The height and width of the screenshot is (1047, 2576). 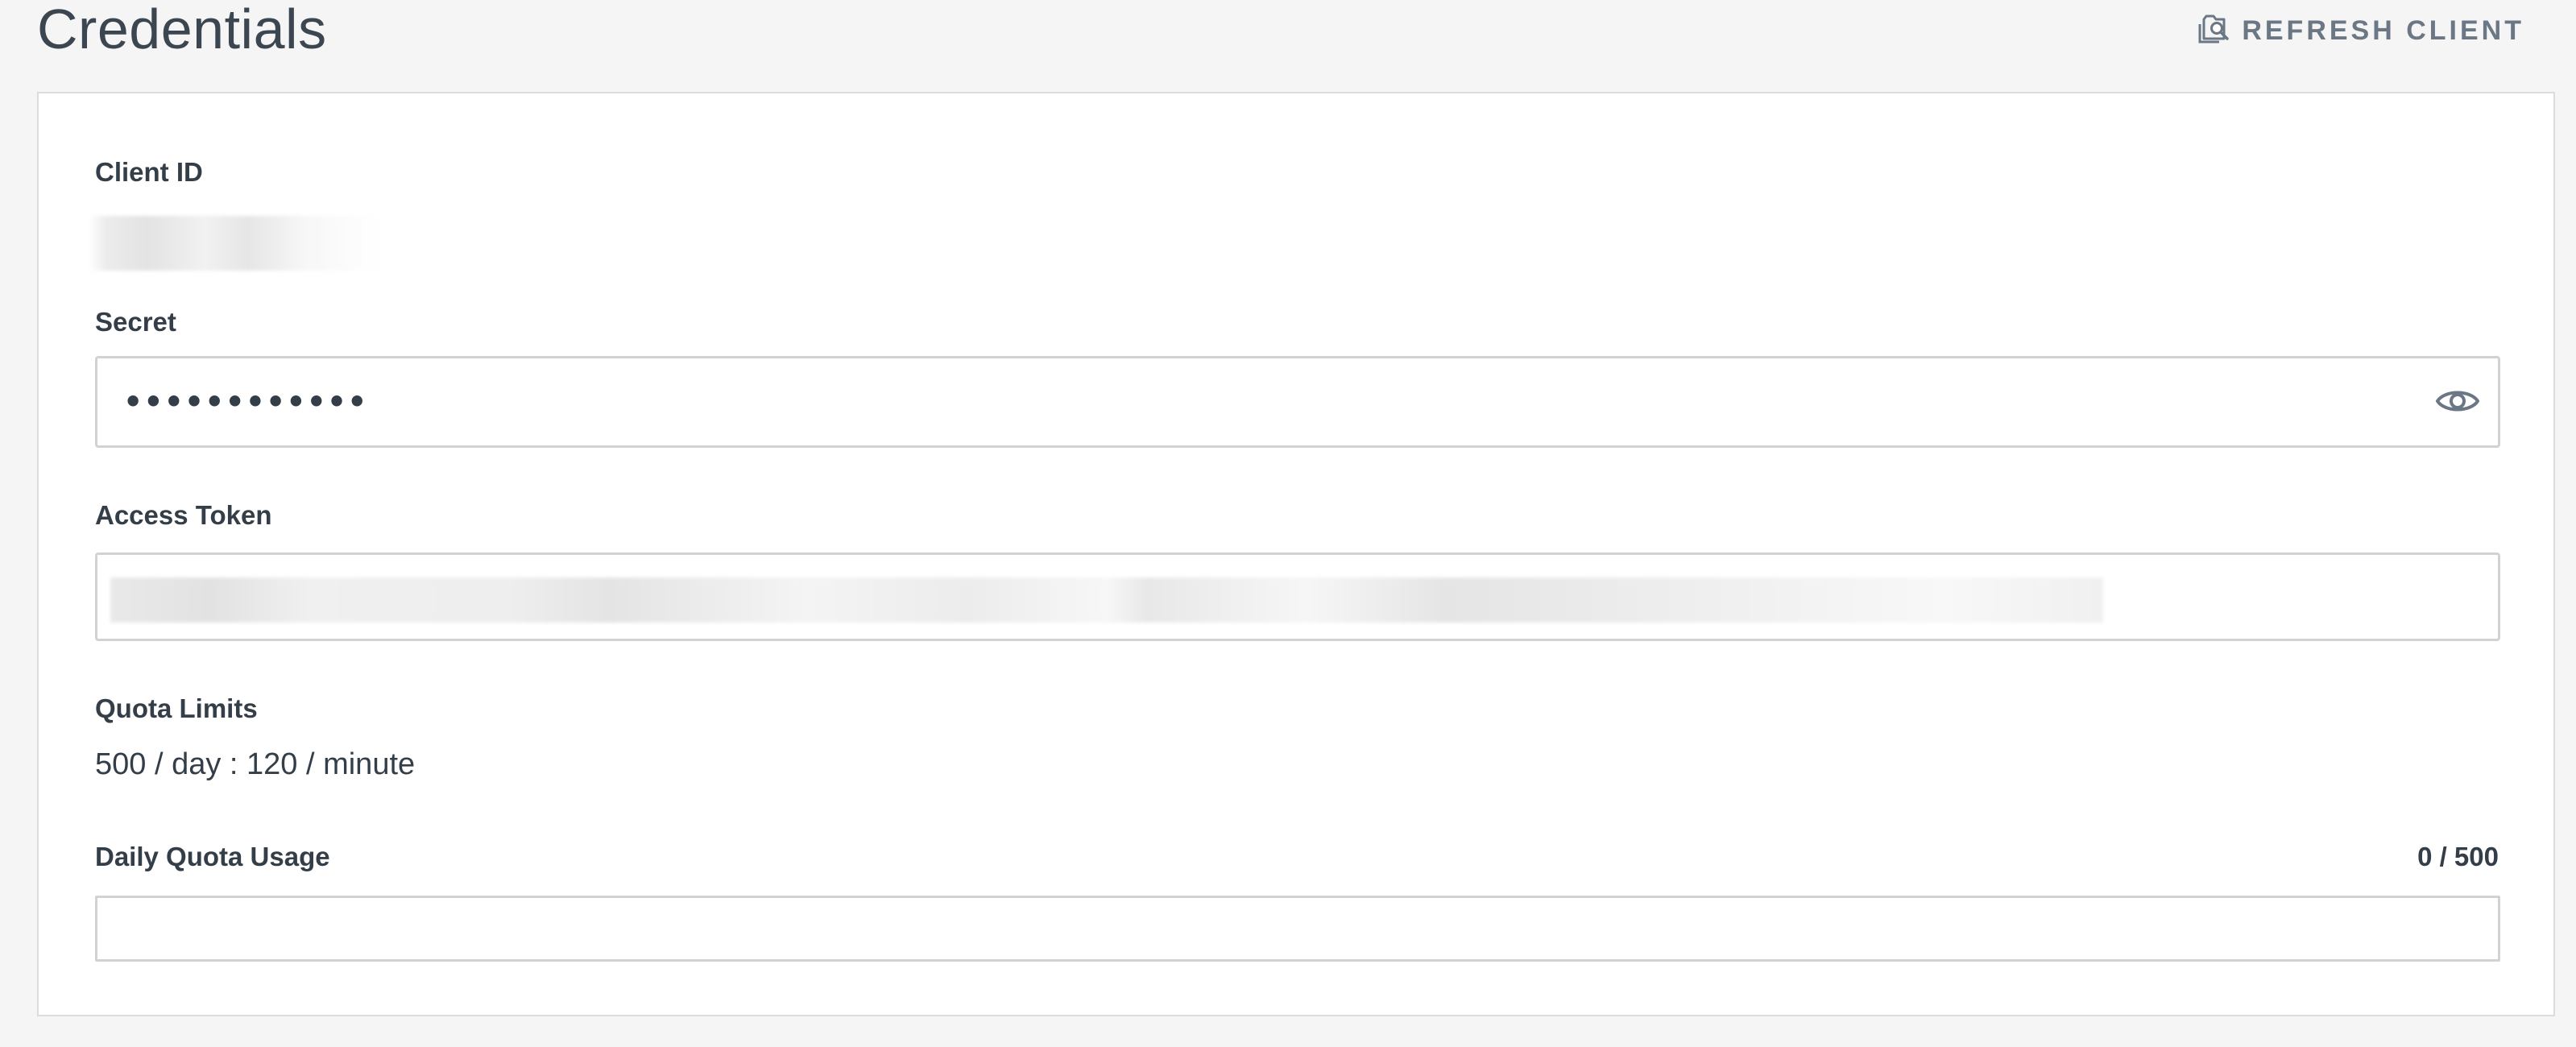 I want to click on access-token-field, so click(x=1297, y=596).